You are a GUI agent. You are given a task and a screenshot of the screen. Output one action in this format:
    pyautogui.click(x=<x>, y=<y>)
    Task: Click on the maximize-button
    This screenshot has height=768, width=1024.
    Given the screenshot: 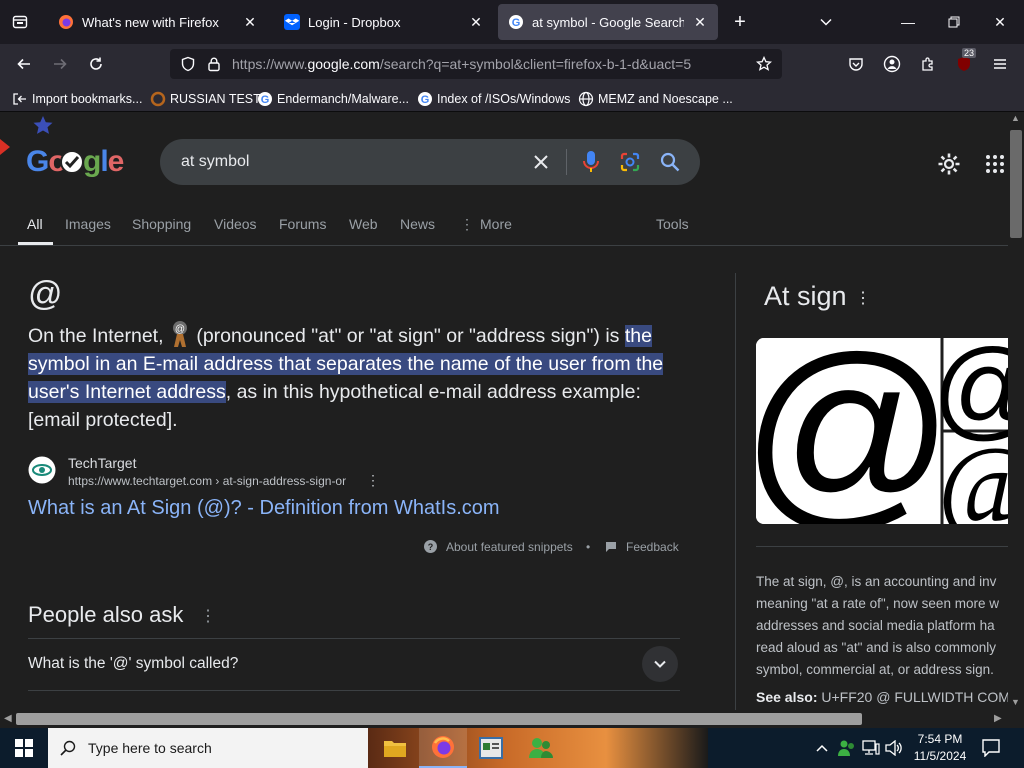 What is the action you would take?
    pyautogui.click(x=954, y=22)
    